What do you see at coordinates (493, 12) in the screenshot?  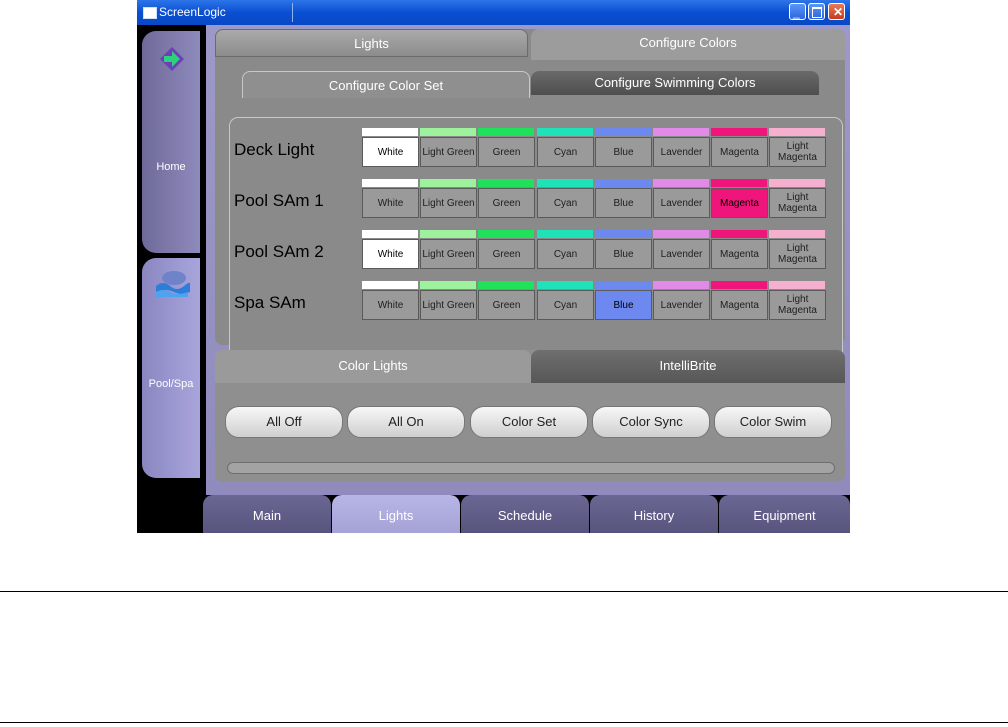 I see `title-bar: ScreenLogic _ ✕` at bounding box center [493, 12].